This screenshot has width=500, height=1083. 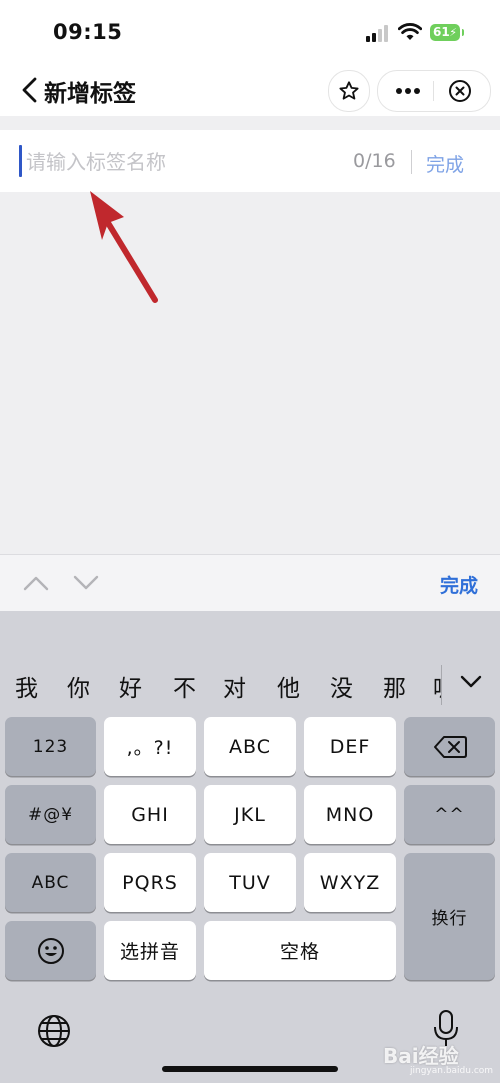 What do you see at coordinates (374, 161) in the screenshot?
I see `char-counter: 0/16` at bounding box center [374, 161].